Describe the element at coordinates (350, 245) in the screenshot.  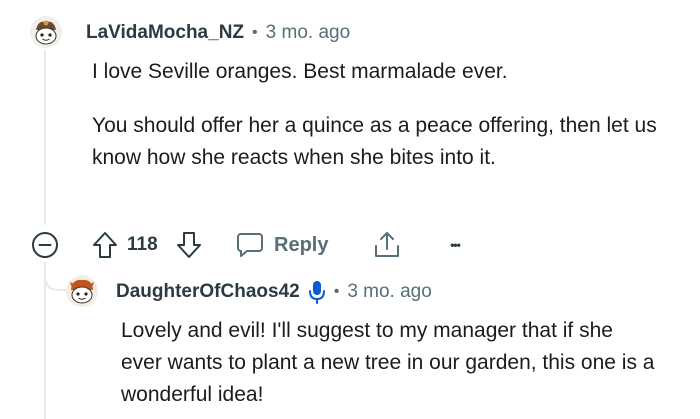
I see `comment-actions: 118 Reply •••` at that location.